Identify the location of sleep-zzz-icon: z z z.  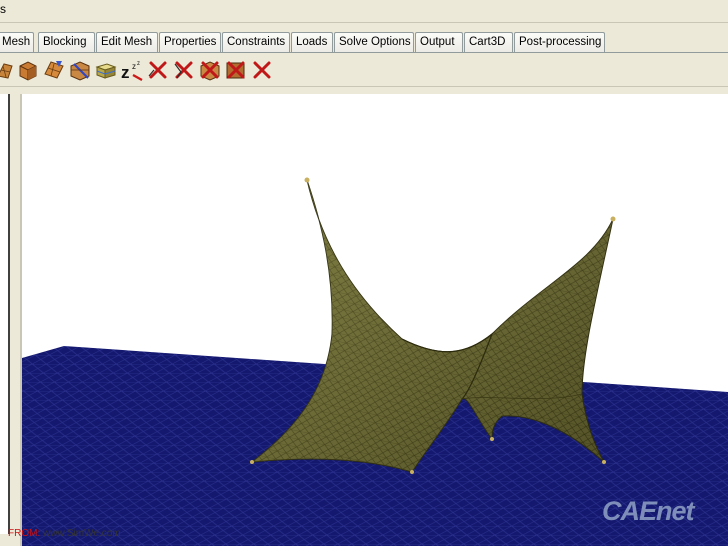
(132, 70).